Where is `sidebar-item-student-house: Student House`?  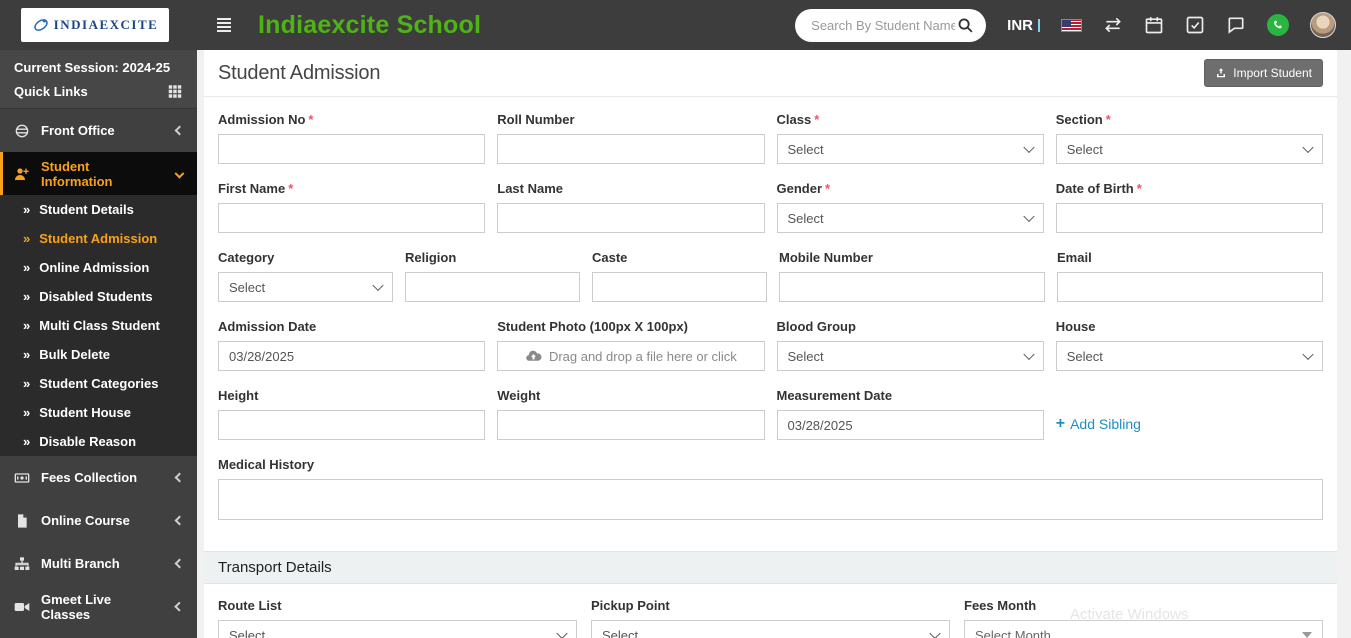 sidebar-item-student-house: Student House is located at coordinates (98, 412).